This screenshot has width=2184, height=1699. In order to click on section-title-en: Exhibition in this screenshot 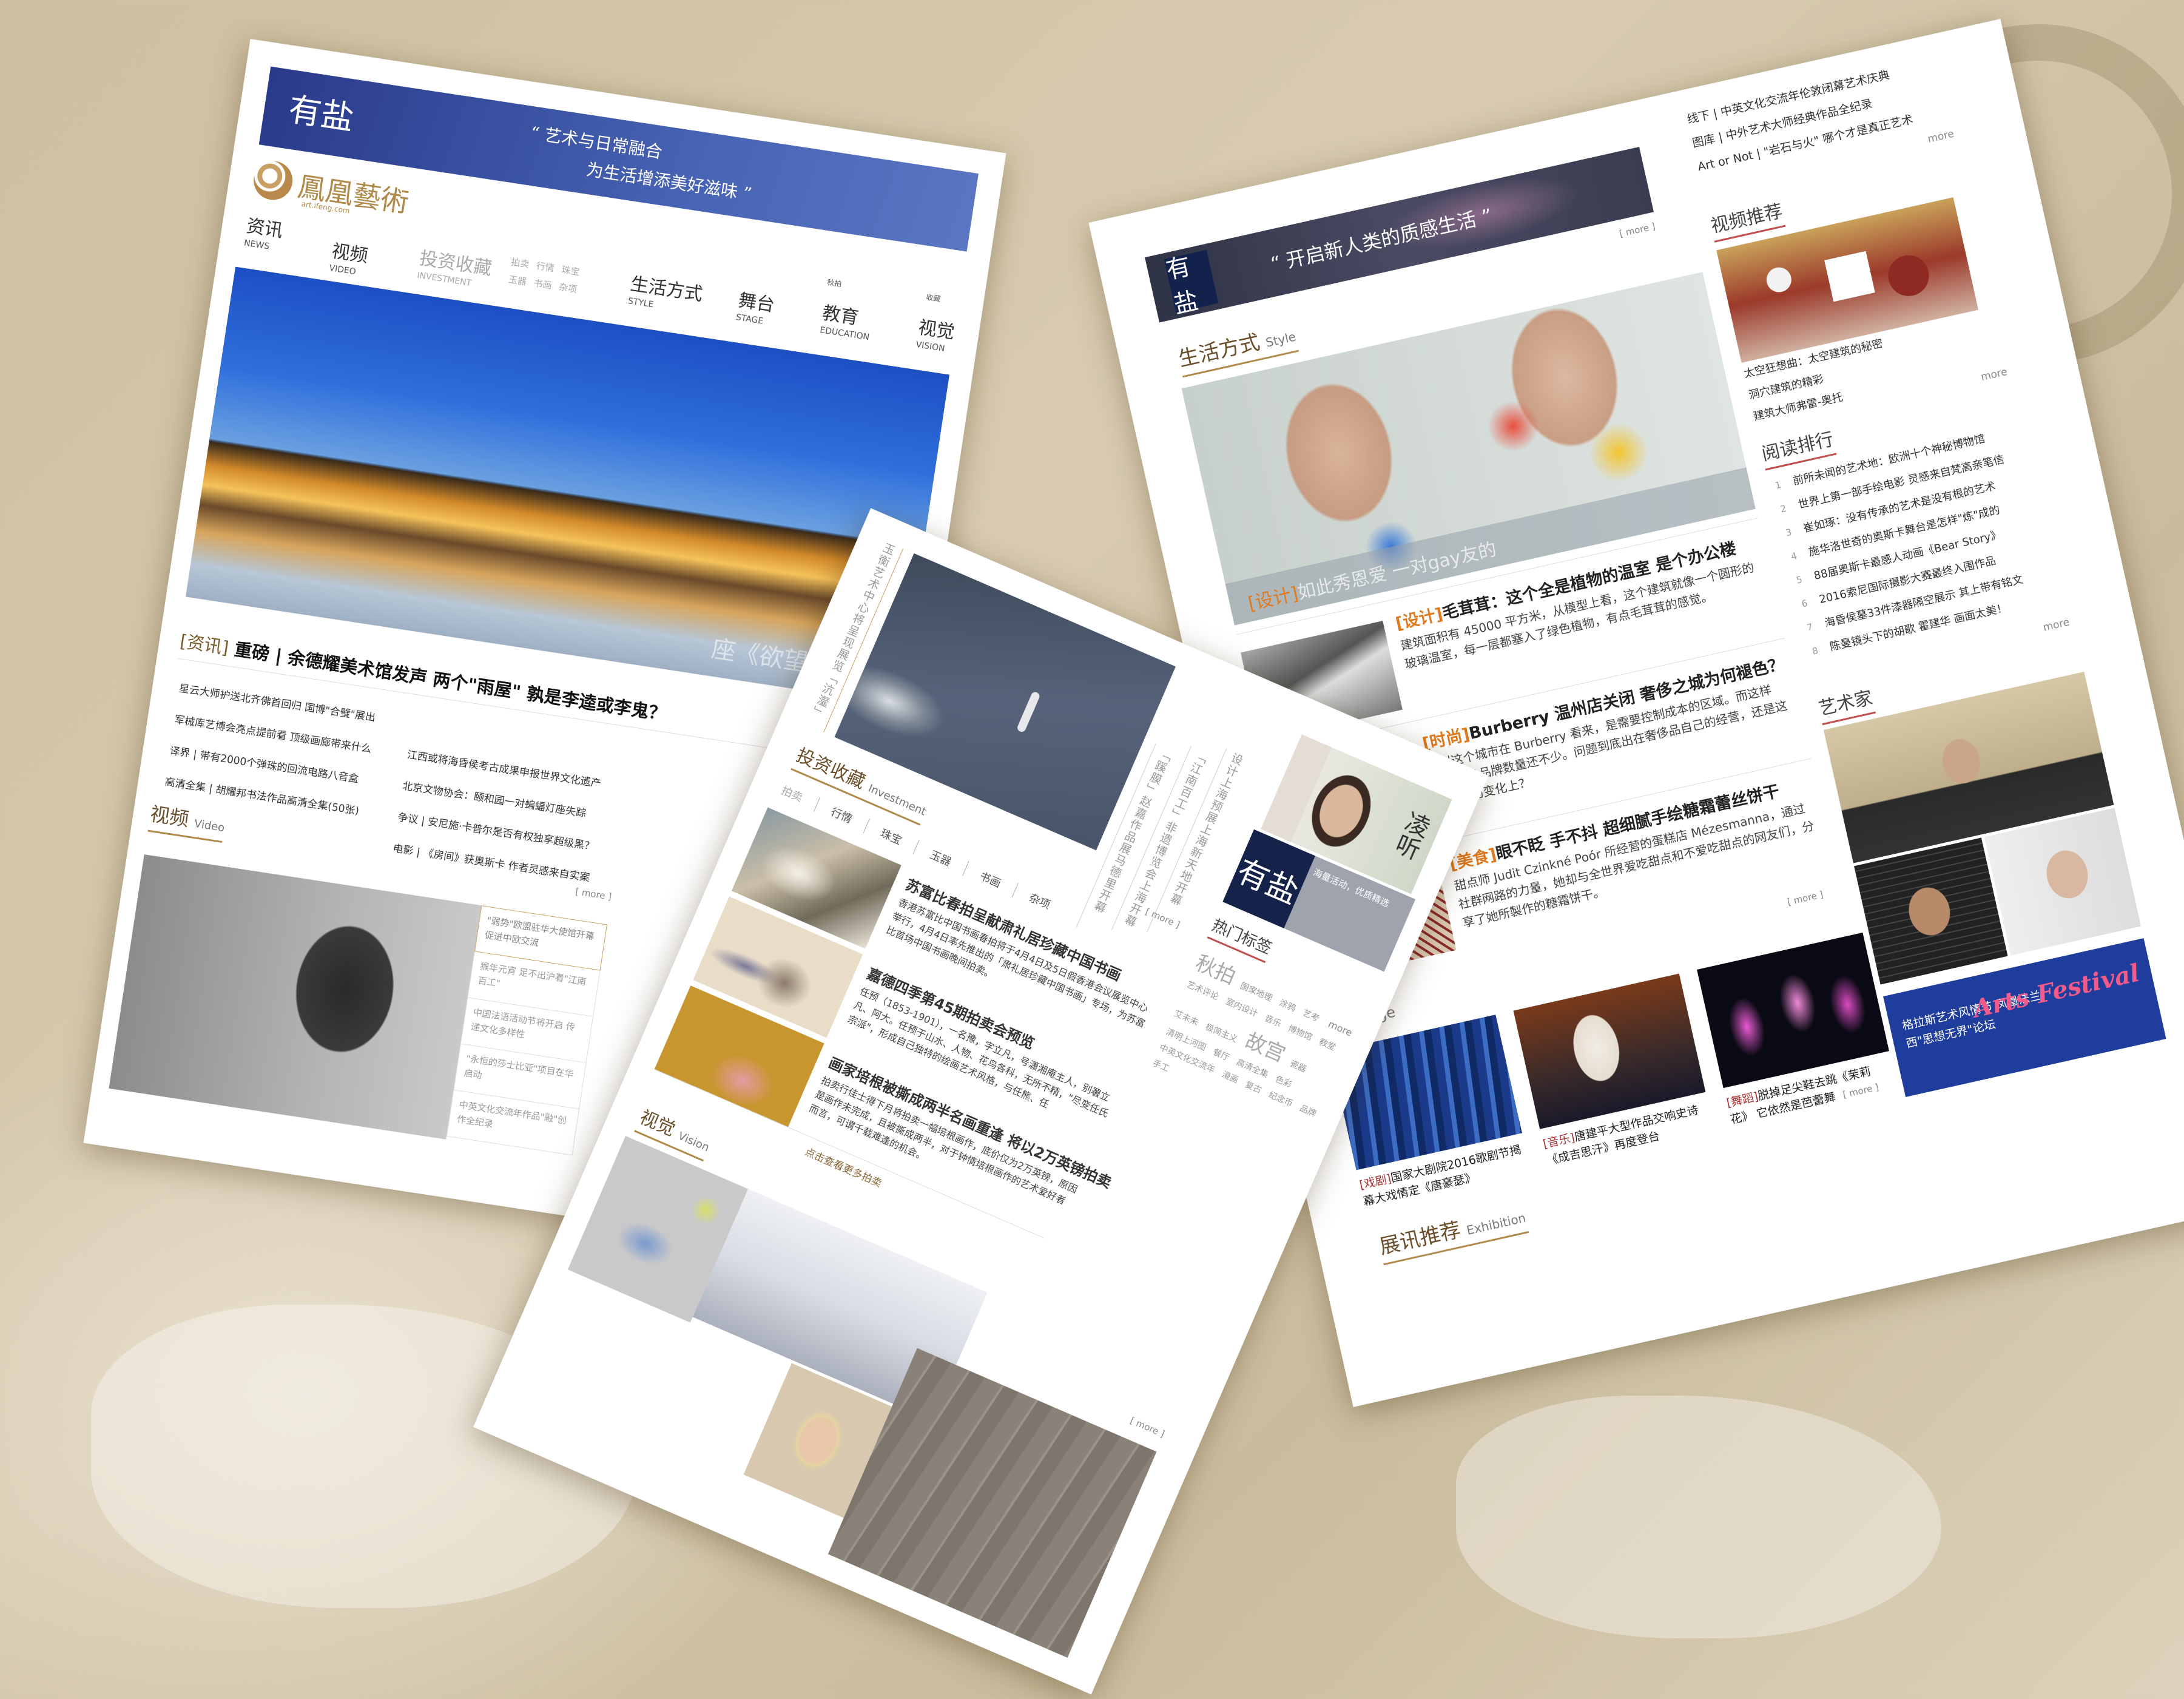, I will do `click(1496, 1224)`.